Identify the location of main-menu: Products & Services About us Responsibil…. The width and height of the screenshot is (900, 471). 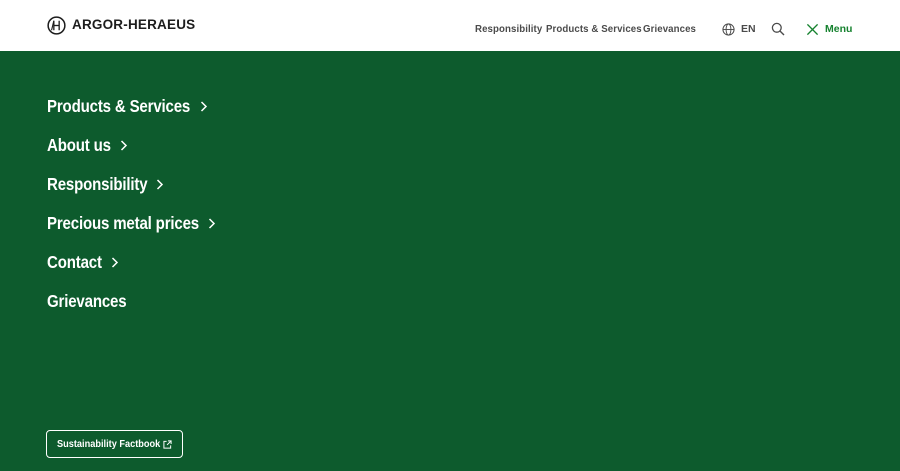
(131, 204).